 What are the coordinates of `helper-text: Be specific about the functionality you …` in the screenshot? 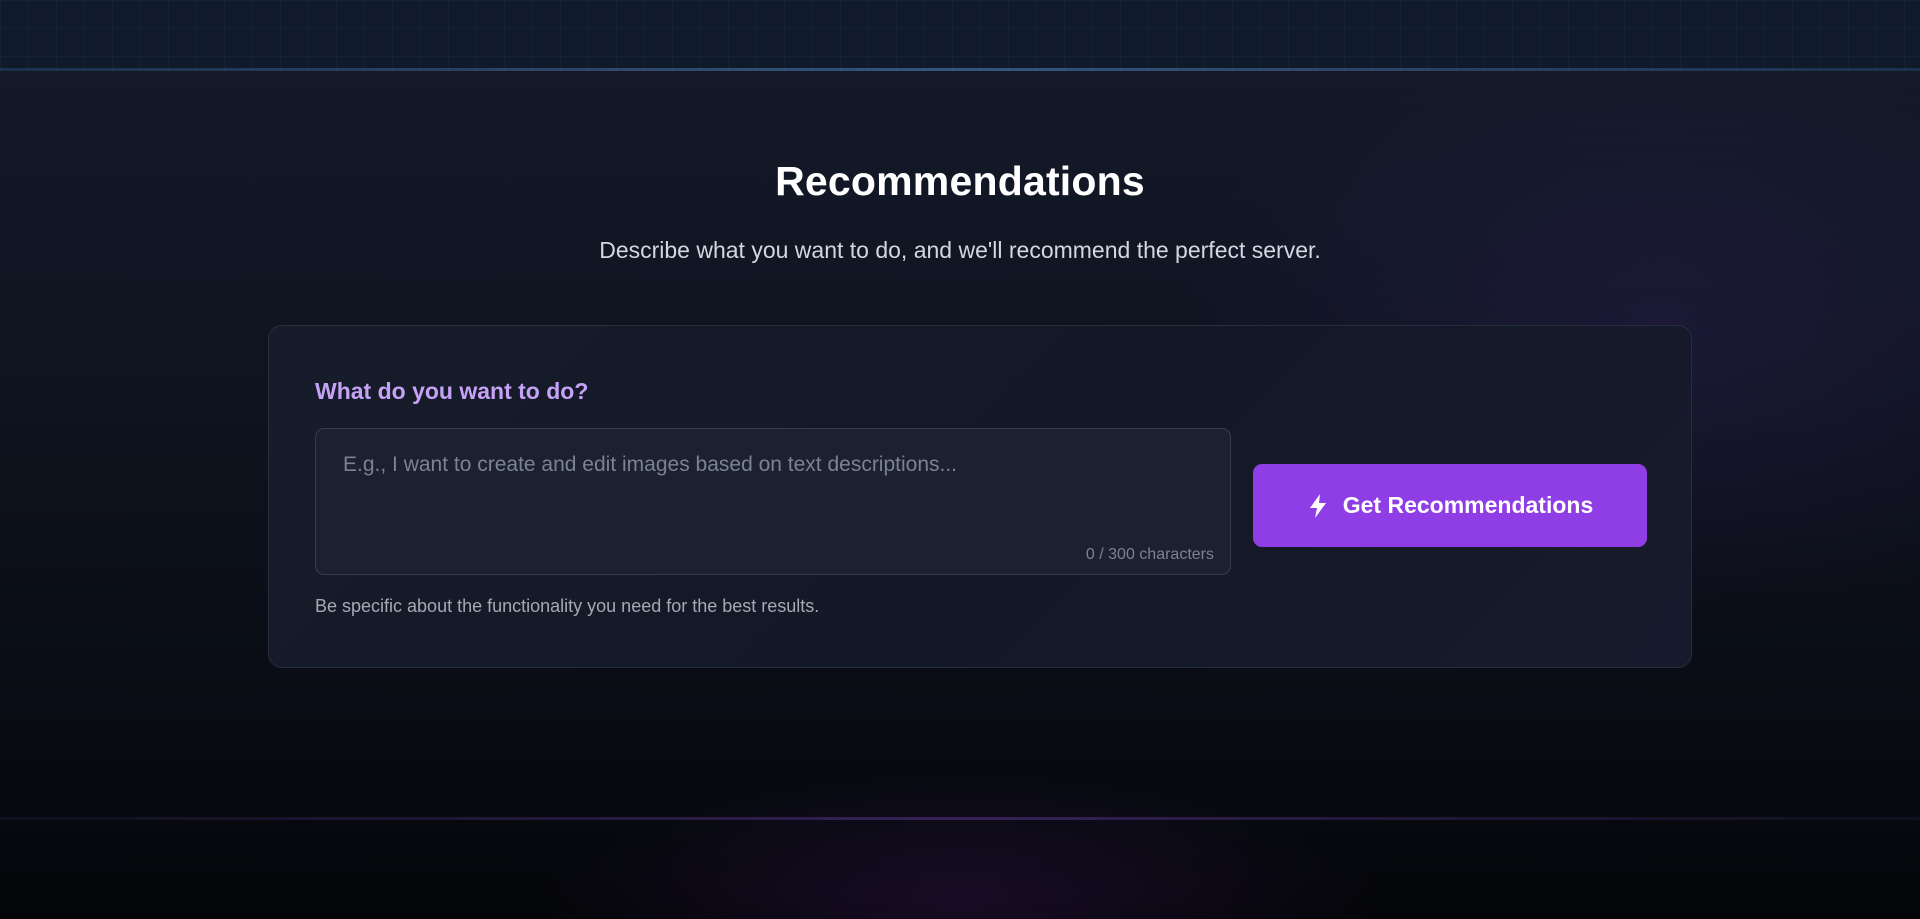 It's located at (567, 606).